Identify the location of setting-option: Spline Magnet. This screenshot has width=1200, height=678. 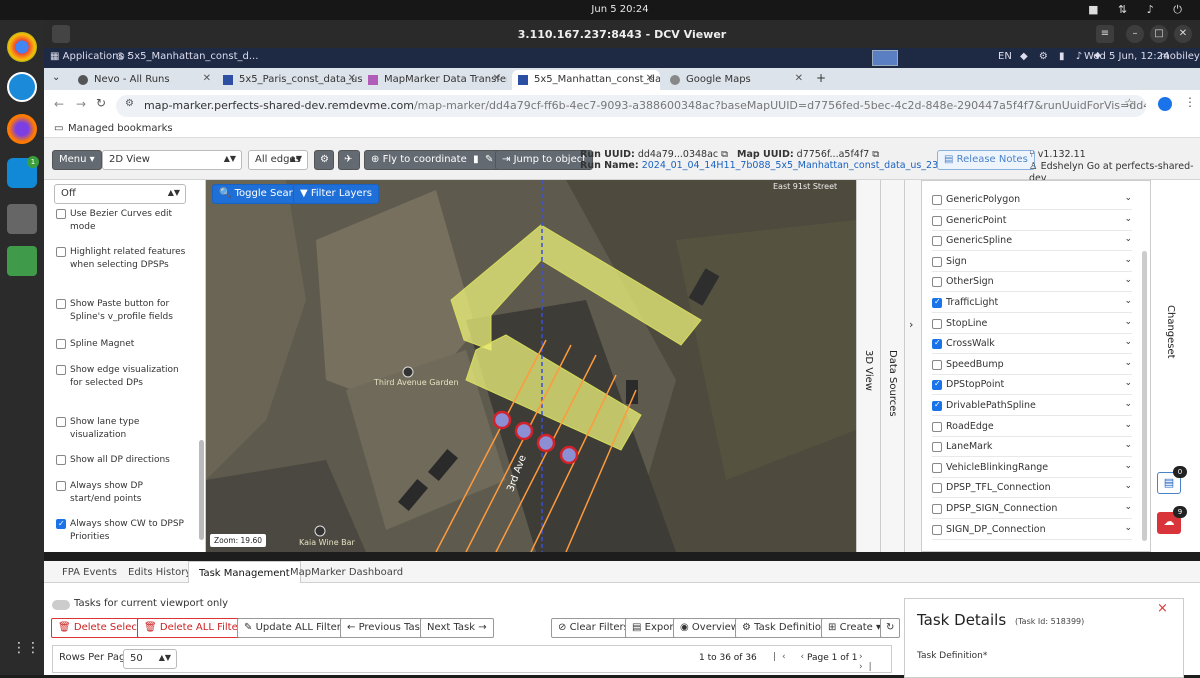
(121, 344).